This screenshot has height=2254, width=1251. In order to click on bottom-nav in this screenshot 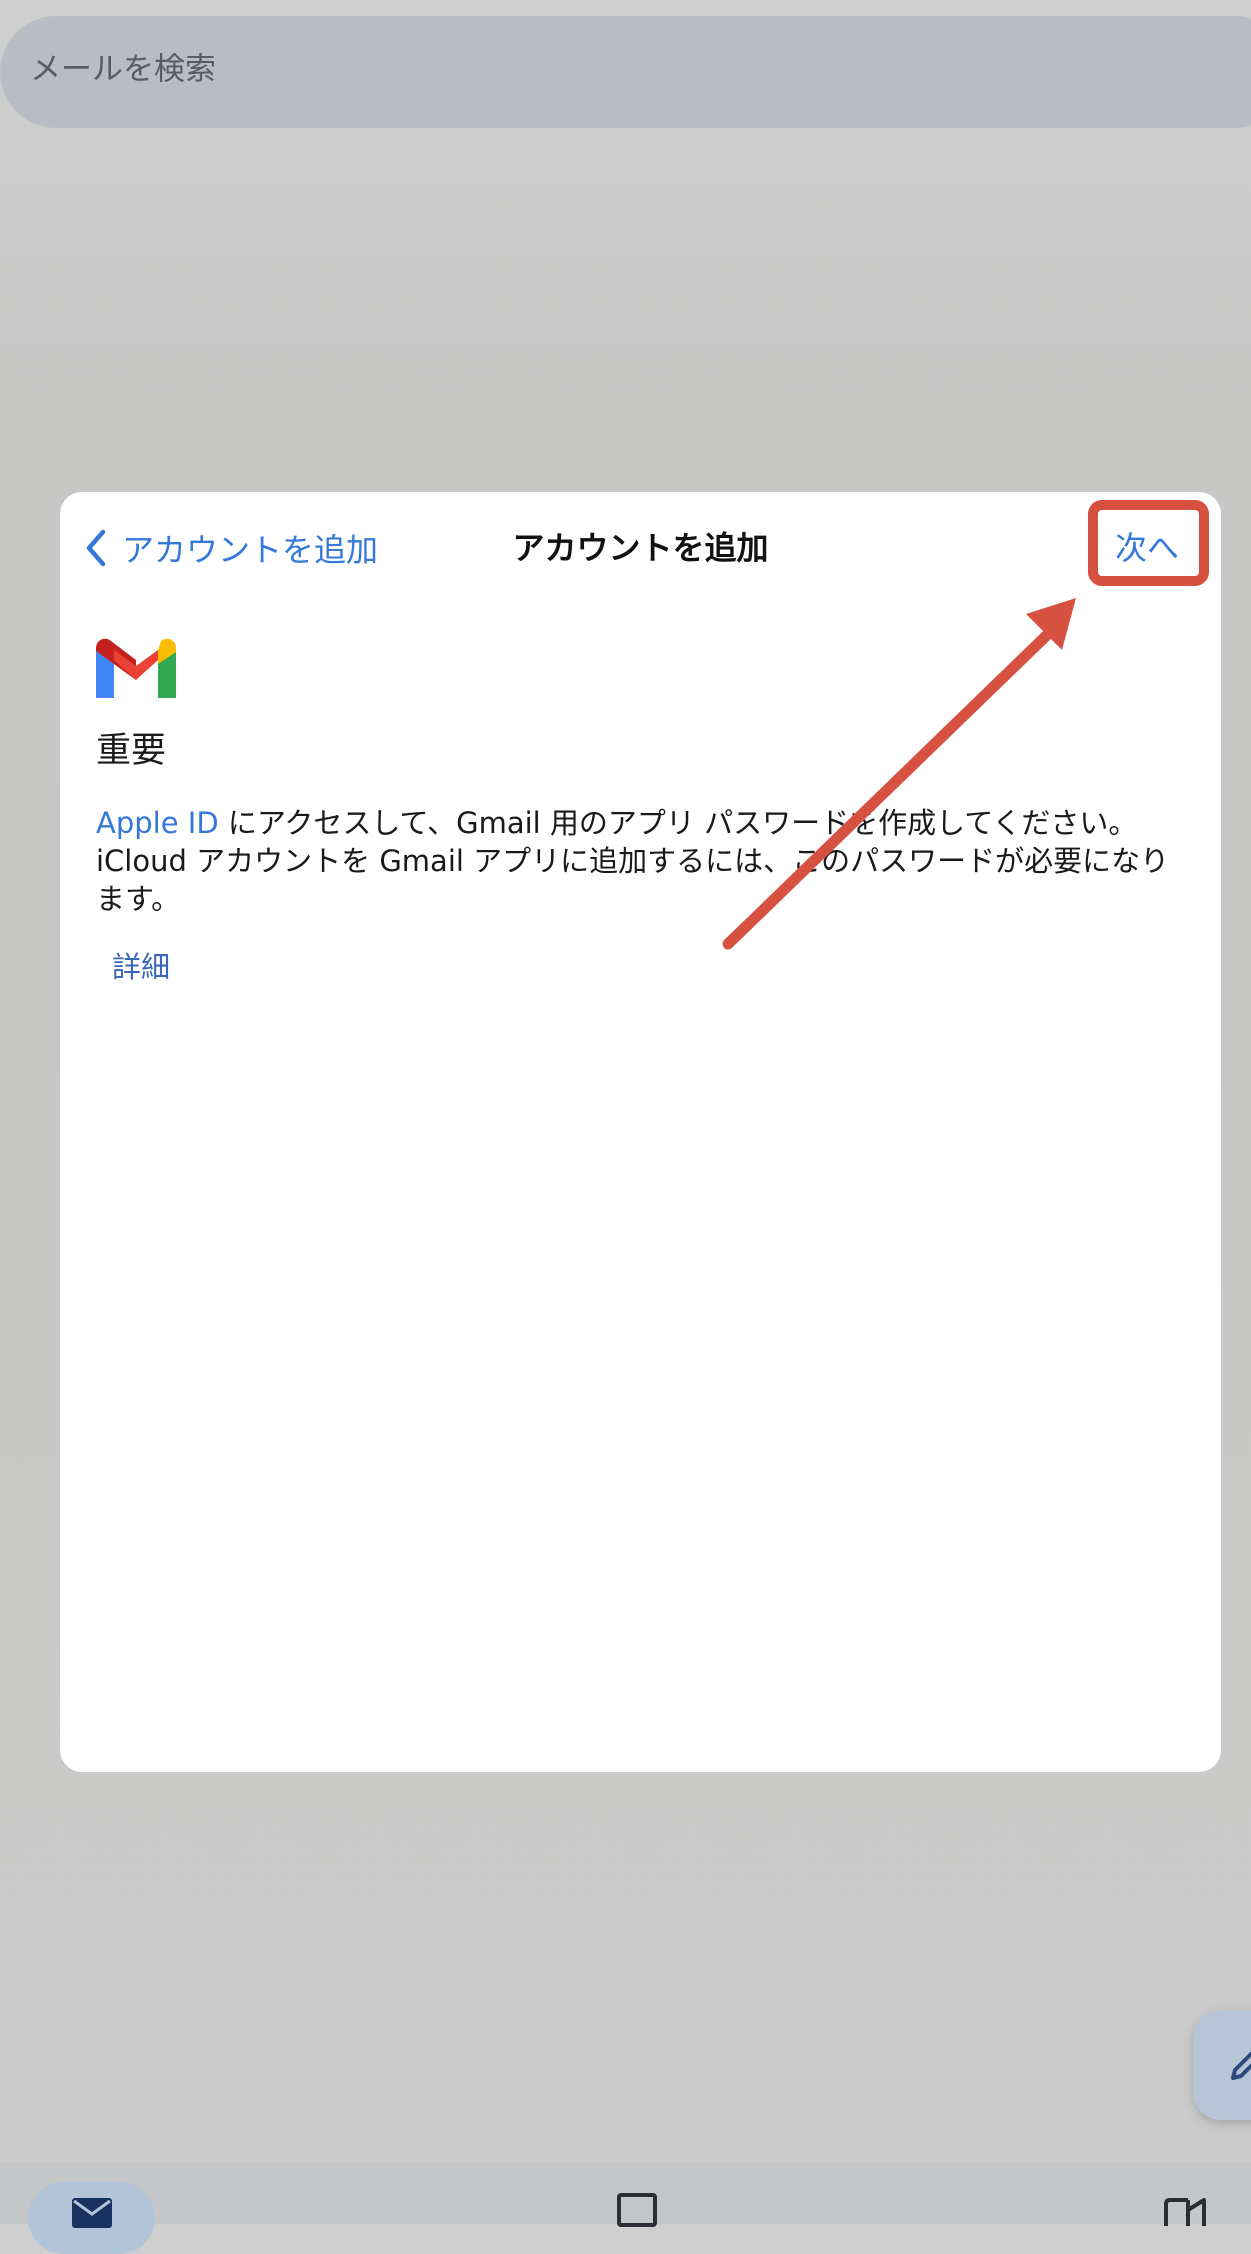, I will do `click(625, 2208)`.